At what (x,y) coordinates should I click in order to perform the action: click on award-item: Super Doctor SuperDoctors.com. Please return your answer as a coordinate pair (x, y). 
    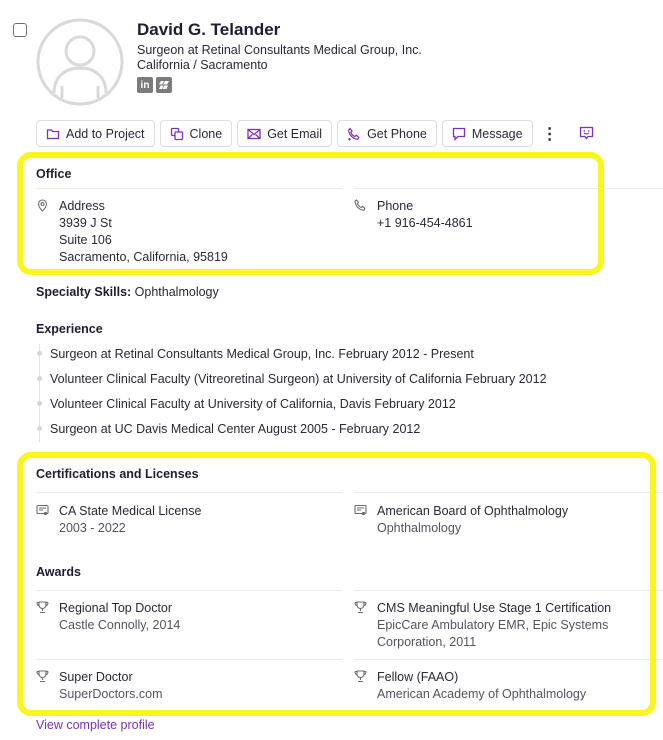
    Looking at the image, I should click on (99, 686).